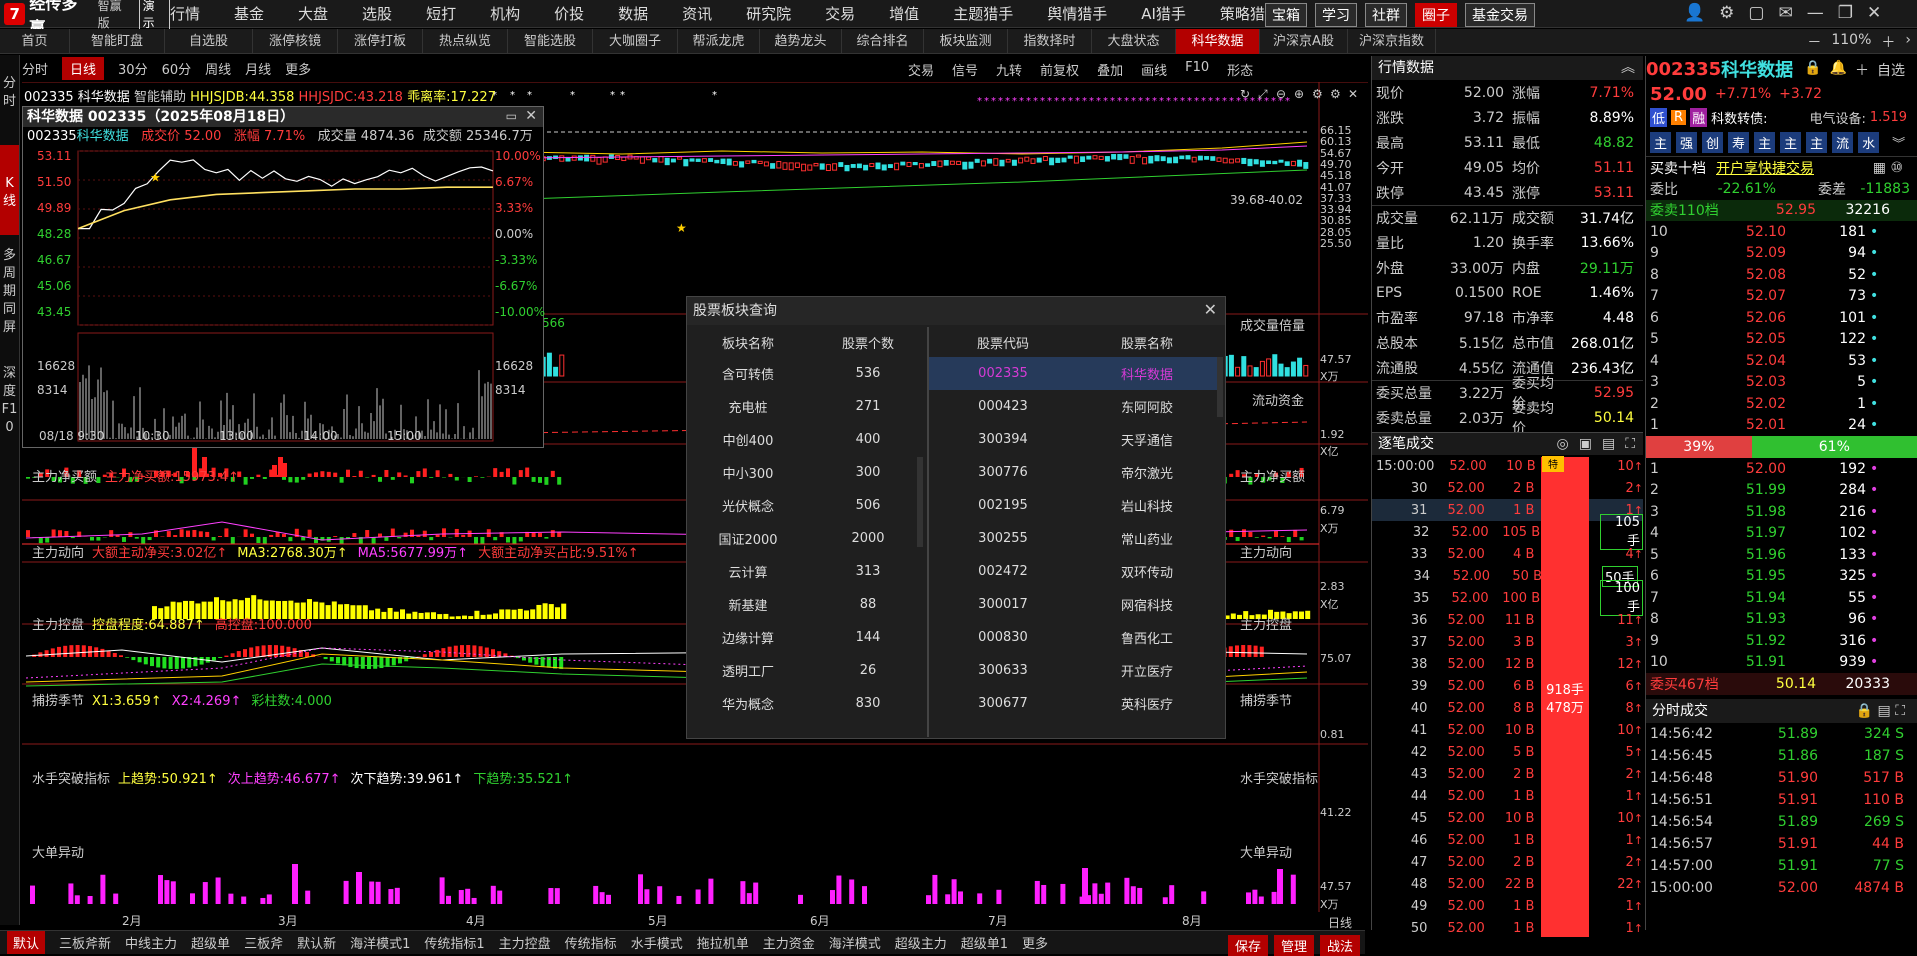 This screenshot has width=1917, height=956. What do you see at coordinates (1908, 42) in the screenshot?
I see `next-tab-icon: ›` at bounding box center [1908, 42].